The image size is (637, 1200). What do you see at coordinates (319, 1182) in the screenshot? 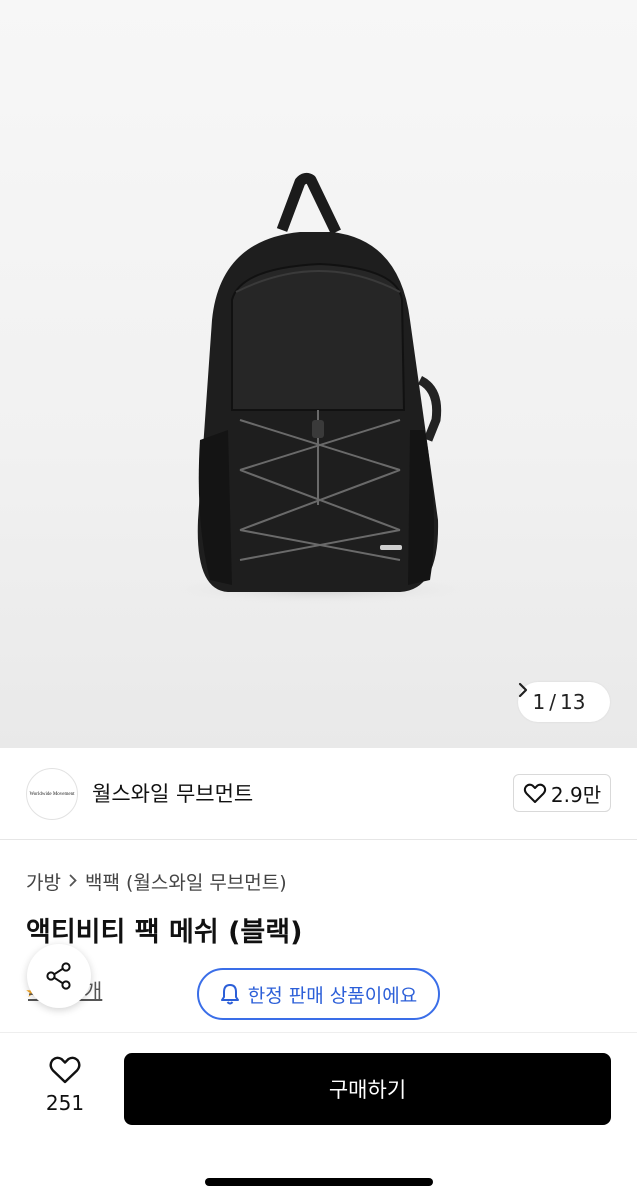
I see `home-indicator` at bounding box center [319, 1182].